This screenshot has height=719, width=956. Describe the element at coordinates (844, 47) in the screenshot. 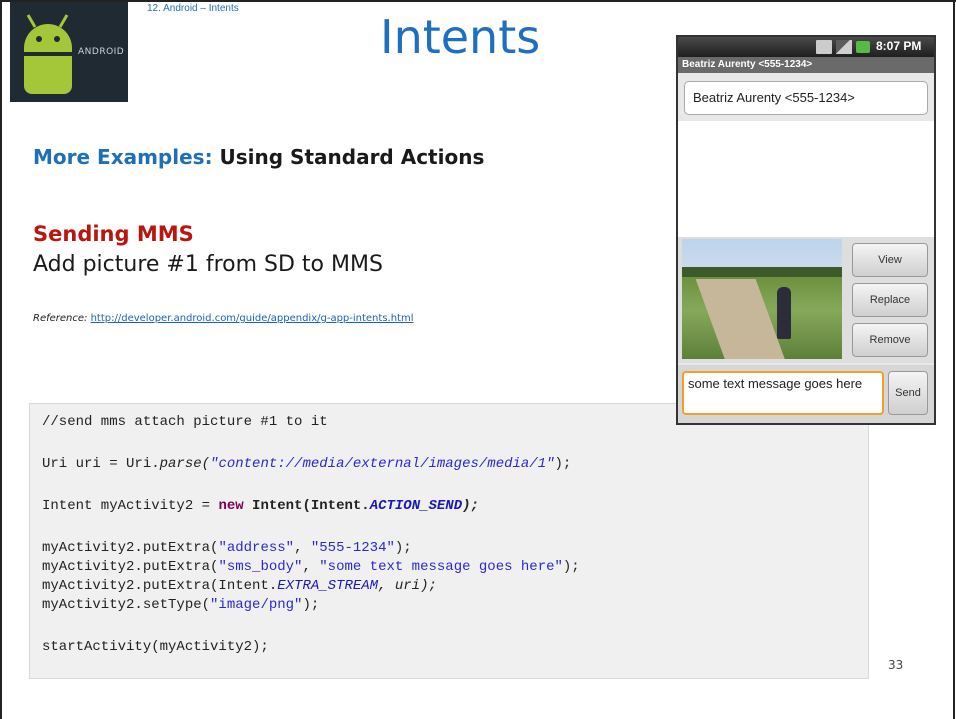

I see `signal-icon` at that location.